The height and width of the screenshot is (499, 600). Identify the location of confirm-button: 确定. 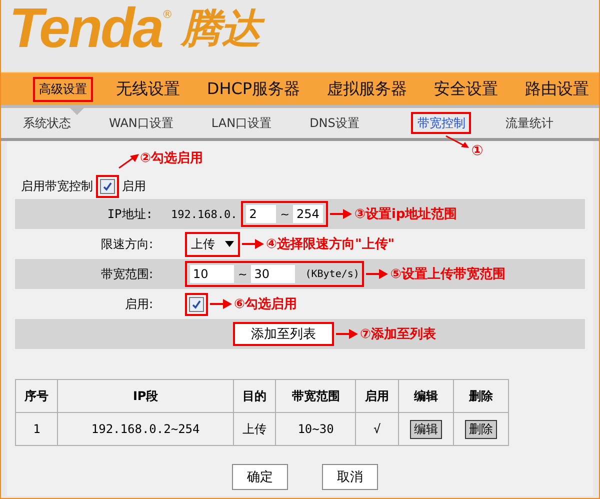
(260, 477).